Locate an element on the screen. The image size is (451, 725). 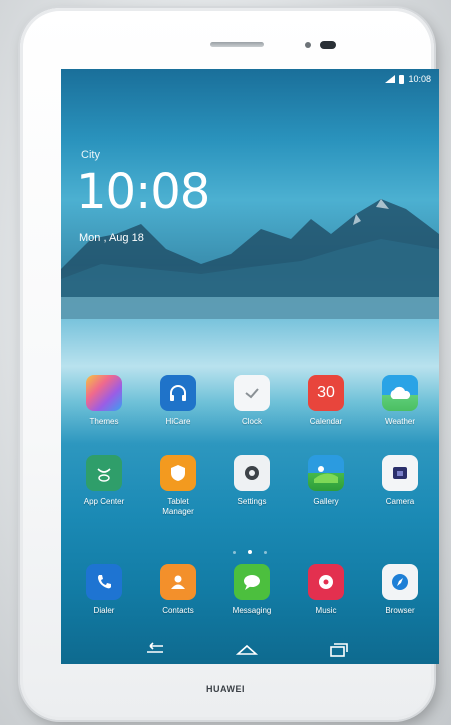
music-disc-icon is located at coordinates (326, 582).